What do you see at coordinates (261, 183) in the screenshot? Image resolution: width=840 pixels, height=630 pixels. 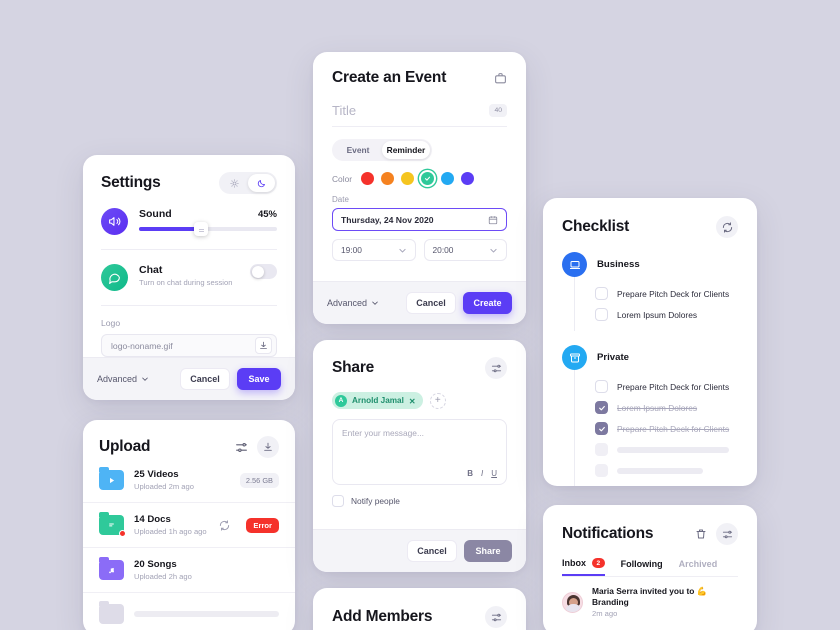 I see `theme-dark-option` at bounding box center [261, 183].